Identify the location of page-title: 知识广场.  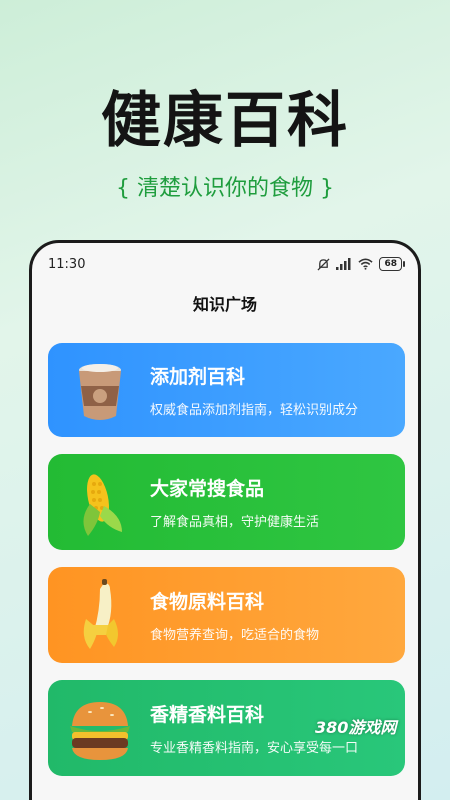
(224, 304).